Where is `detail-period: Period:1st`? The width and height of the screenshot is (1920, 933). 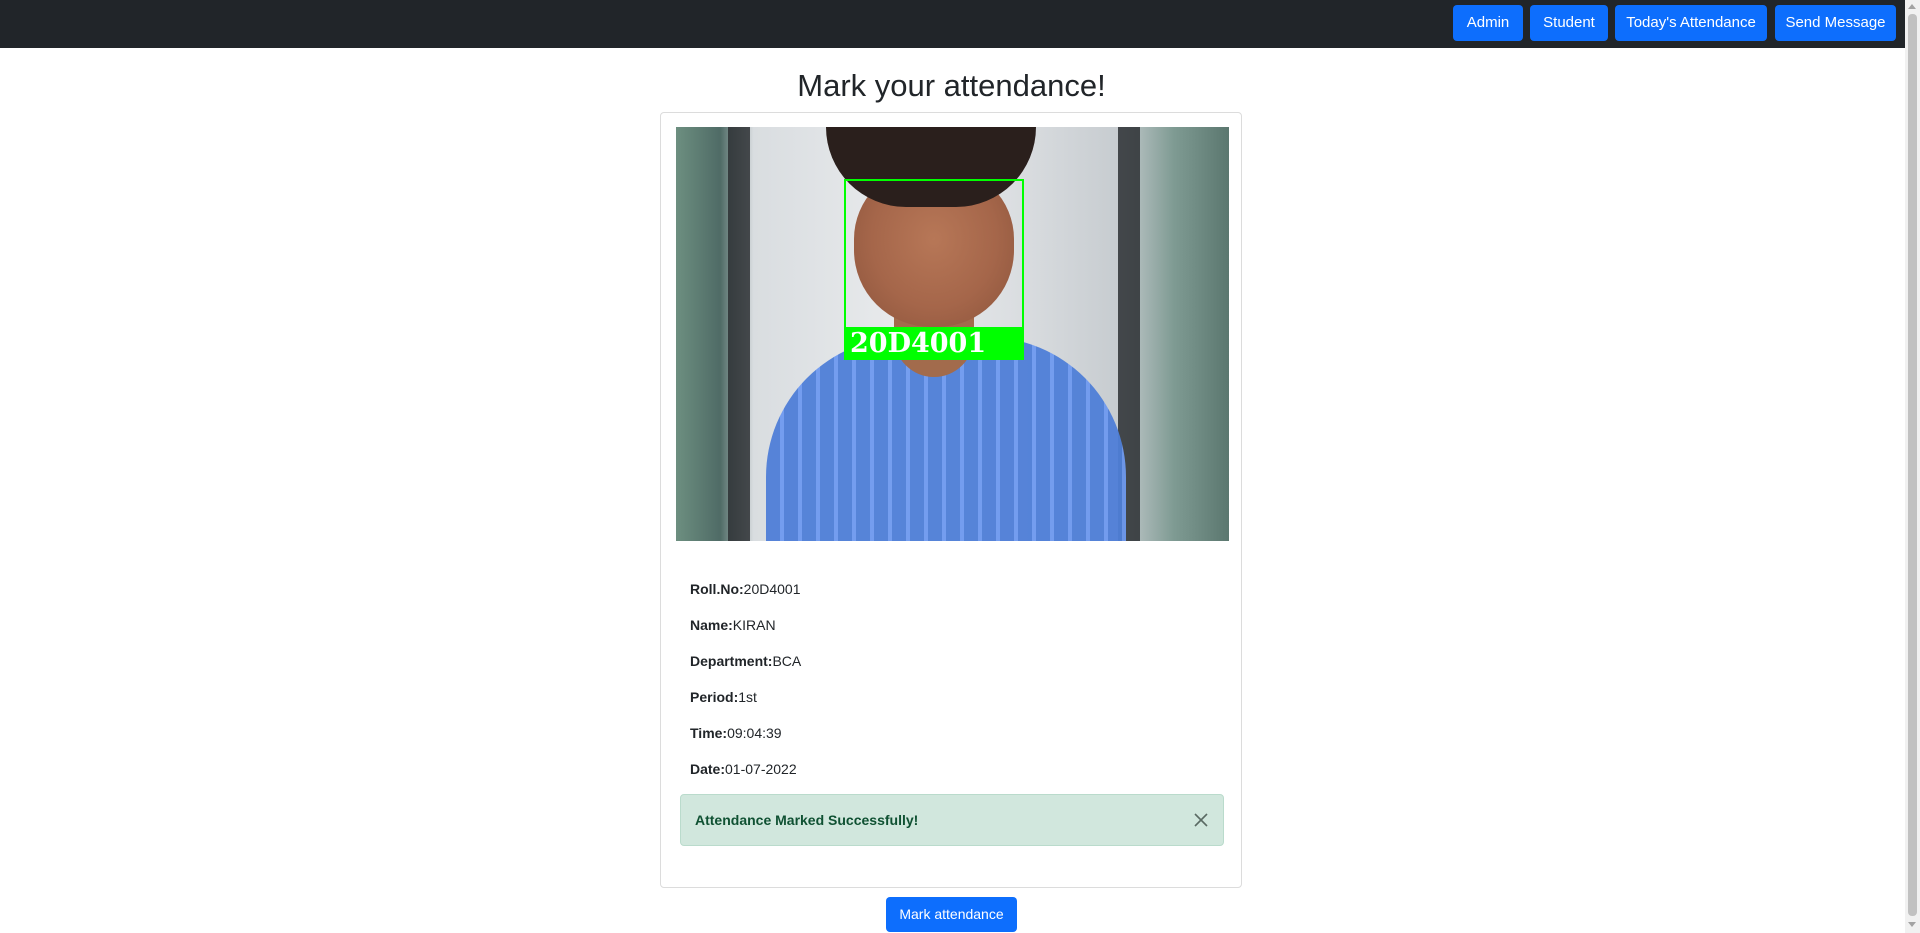
detail-period: Period:1st is located at coordinates (723, 697).